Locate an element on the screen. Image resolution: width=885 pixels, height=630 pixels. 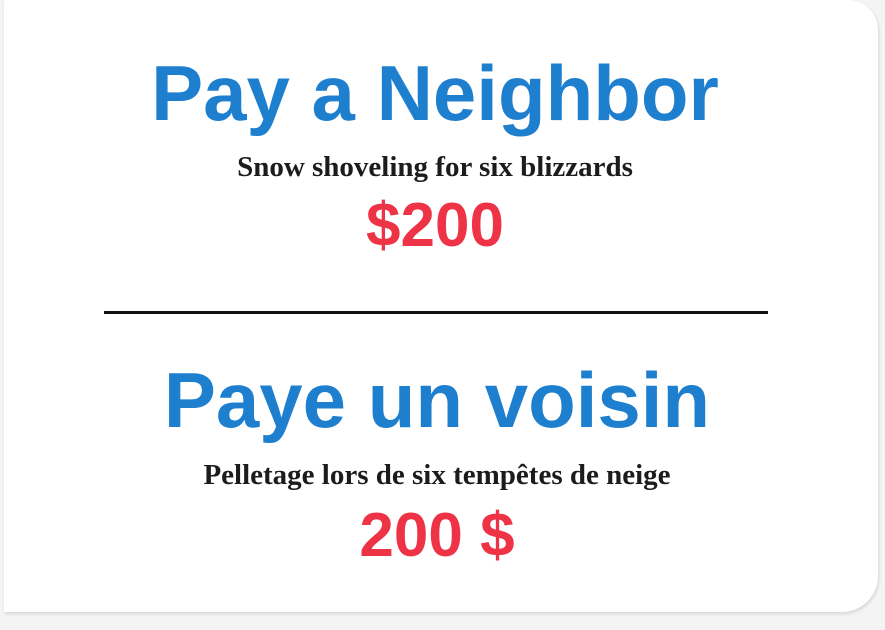
french-description: Pelletage lors de six tempêtes de neige is located at coordinates (437, 475).